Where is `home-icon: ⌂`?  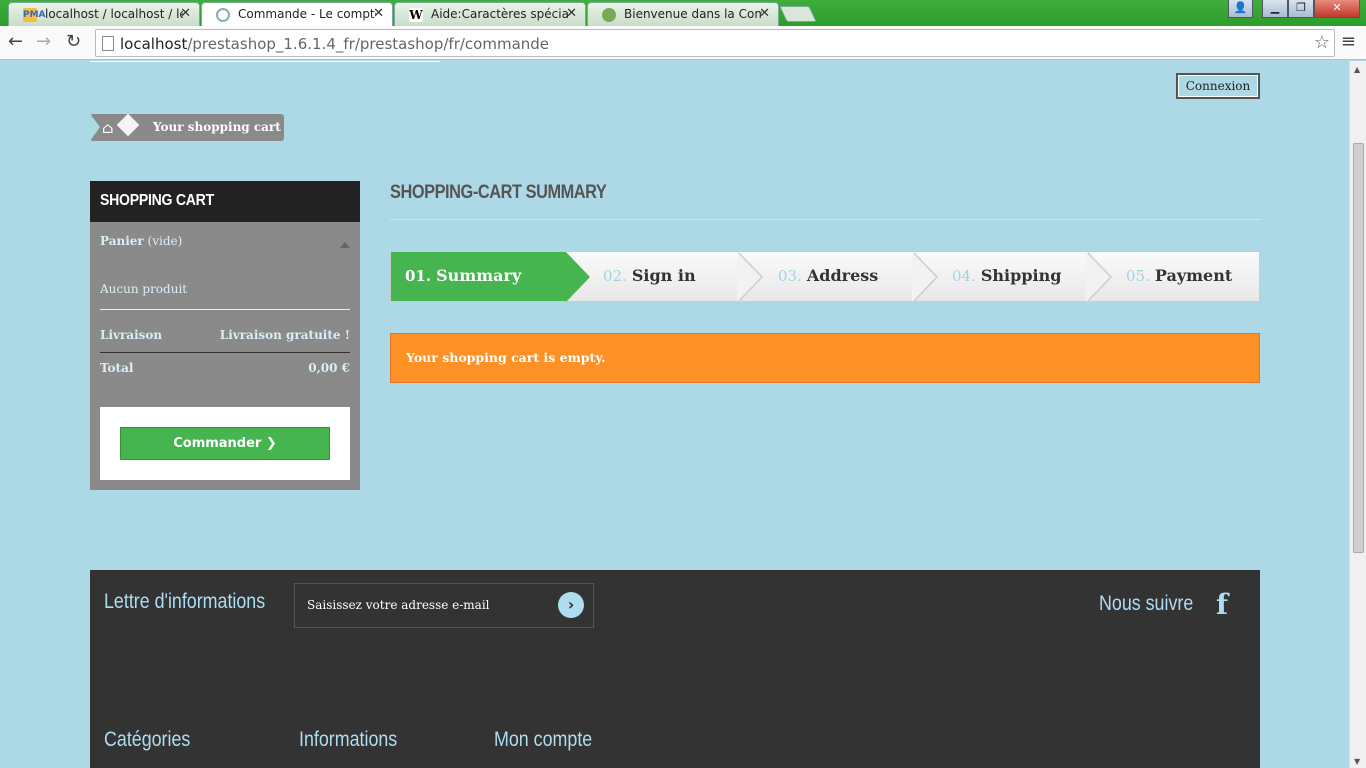
home-icon: ⌂ is located at coordinates (107, 128).